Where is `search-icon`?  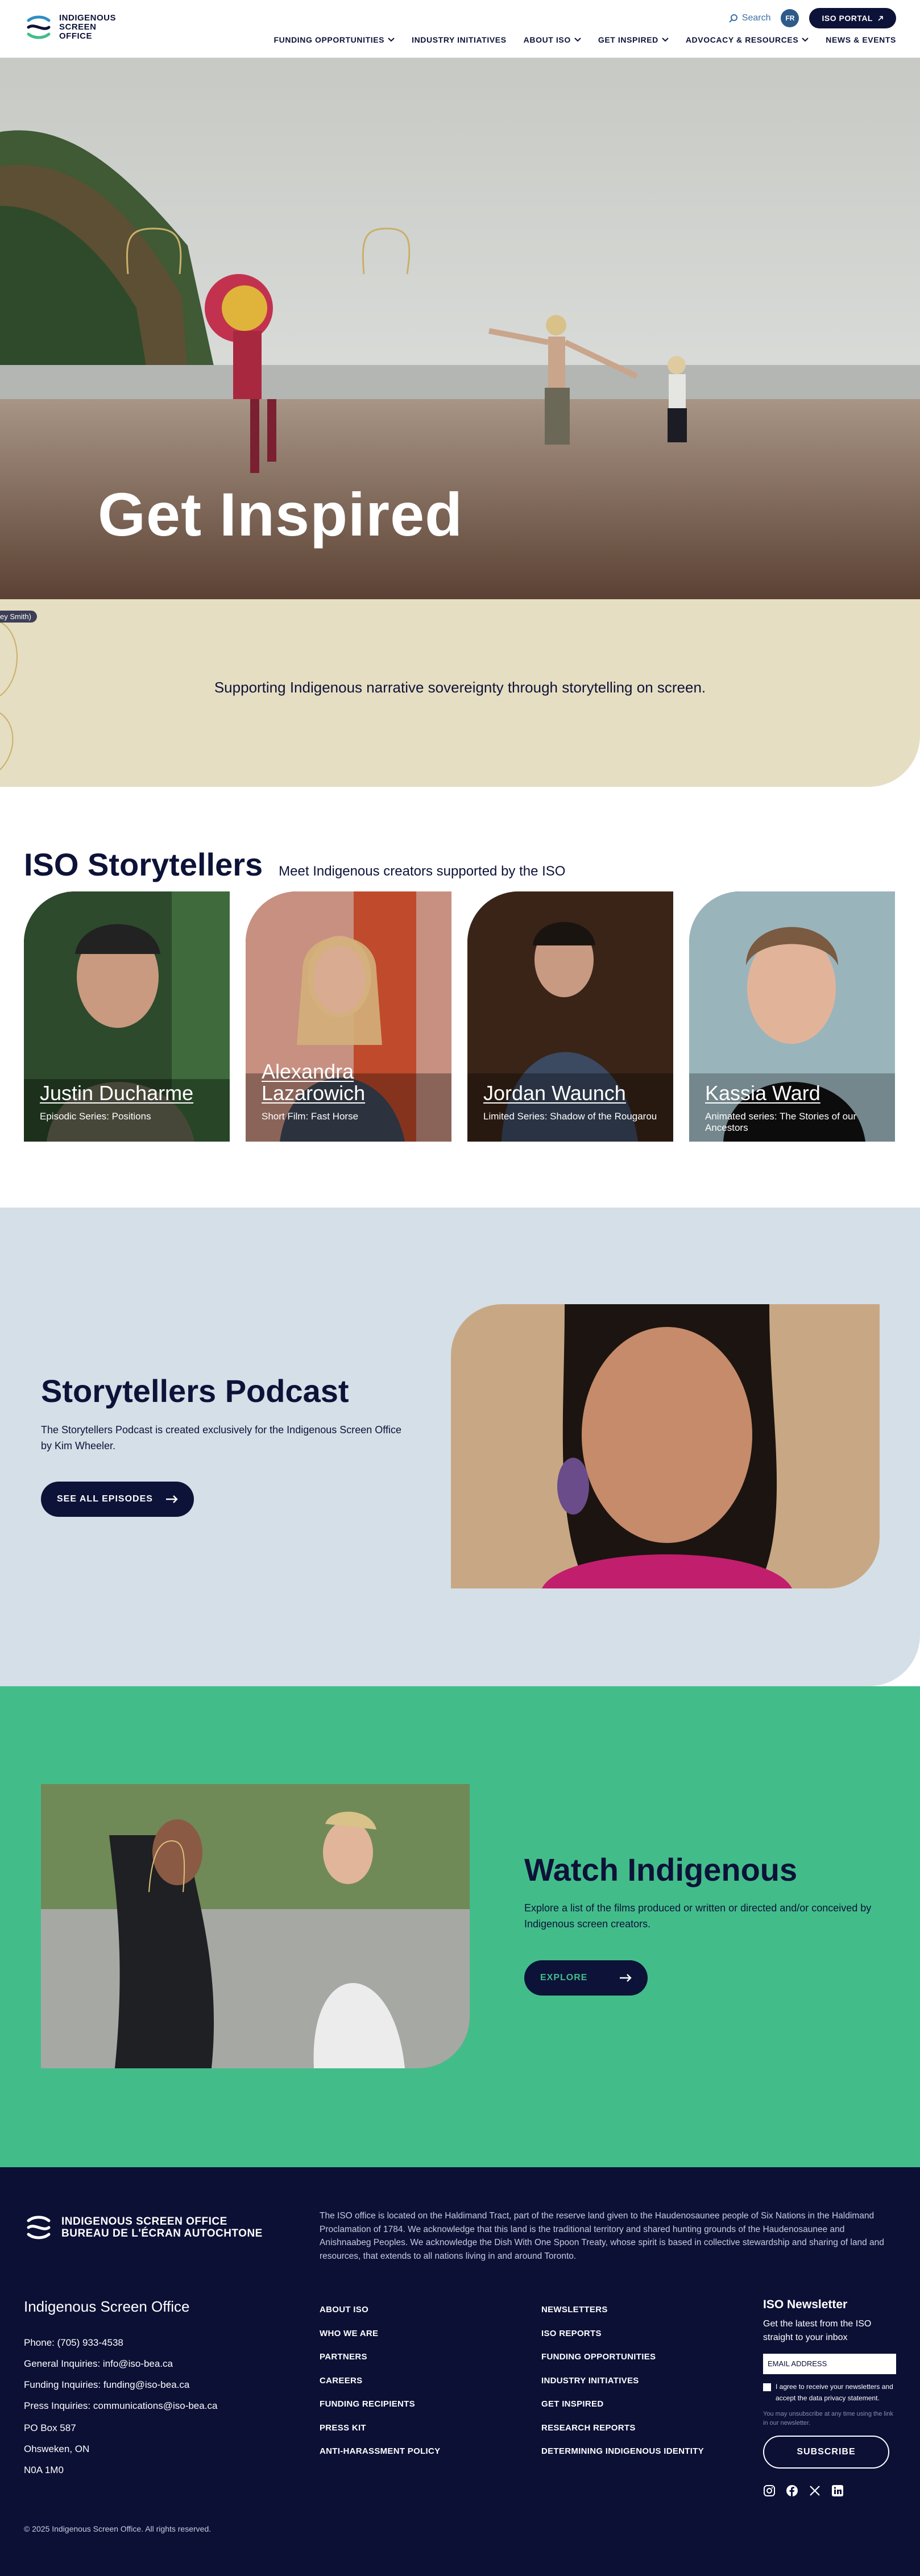 search-icon is located at coordinates (733, 18).